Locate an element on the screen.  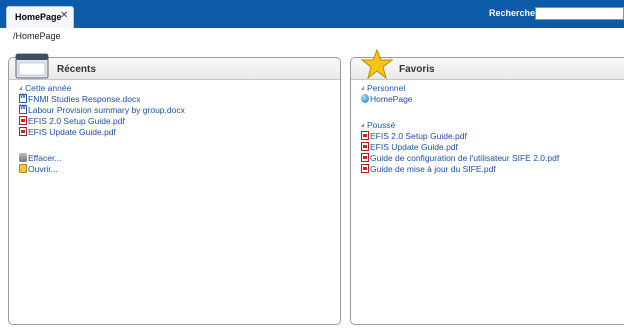
favorite-item: Guide de mise à jour du SIFE.pdf is located at coordinates (428, 169).